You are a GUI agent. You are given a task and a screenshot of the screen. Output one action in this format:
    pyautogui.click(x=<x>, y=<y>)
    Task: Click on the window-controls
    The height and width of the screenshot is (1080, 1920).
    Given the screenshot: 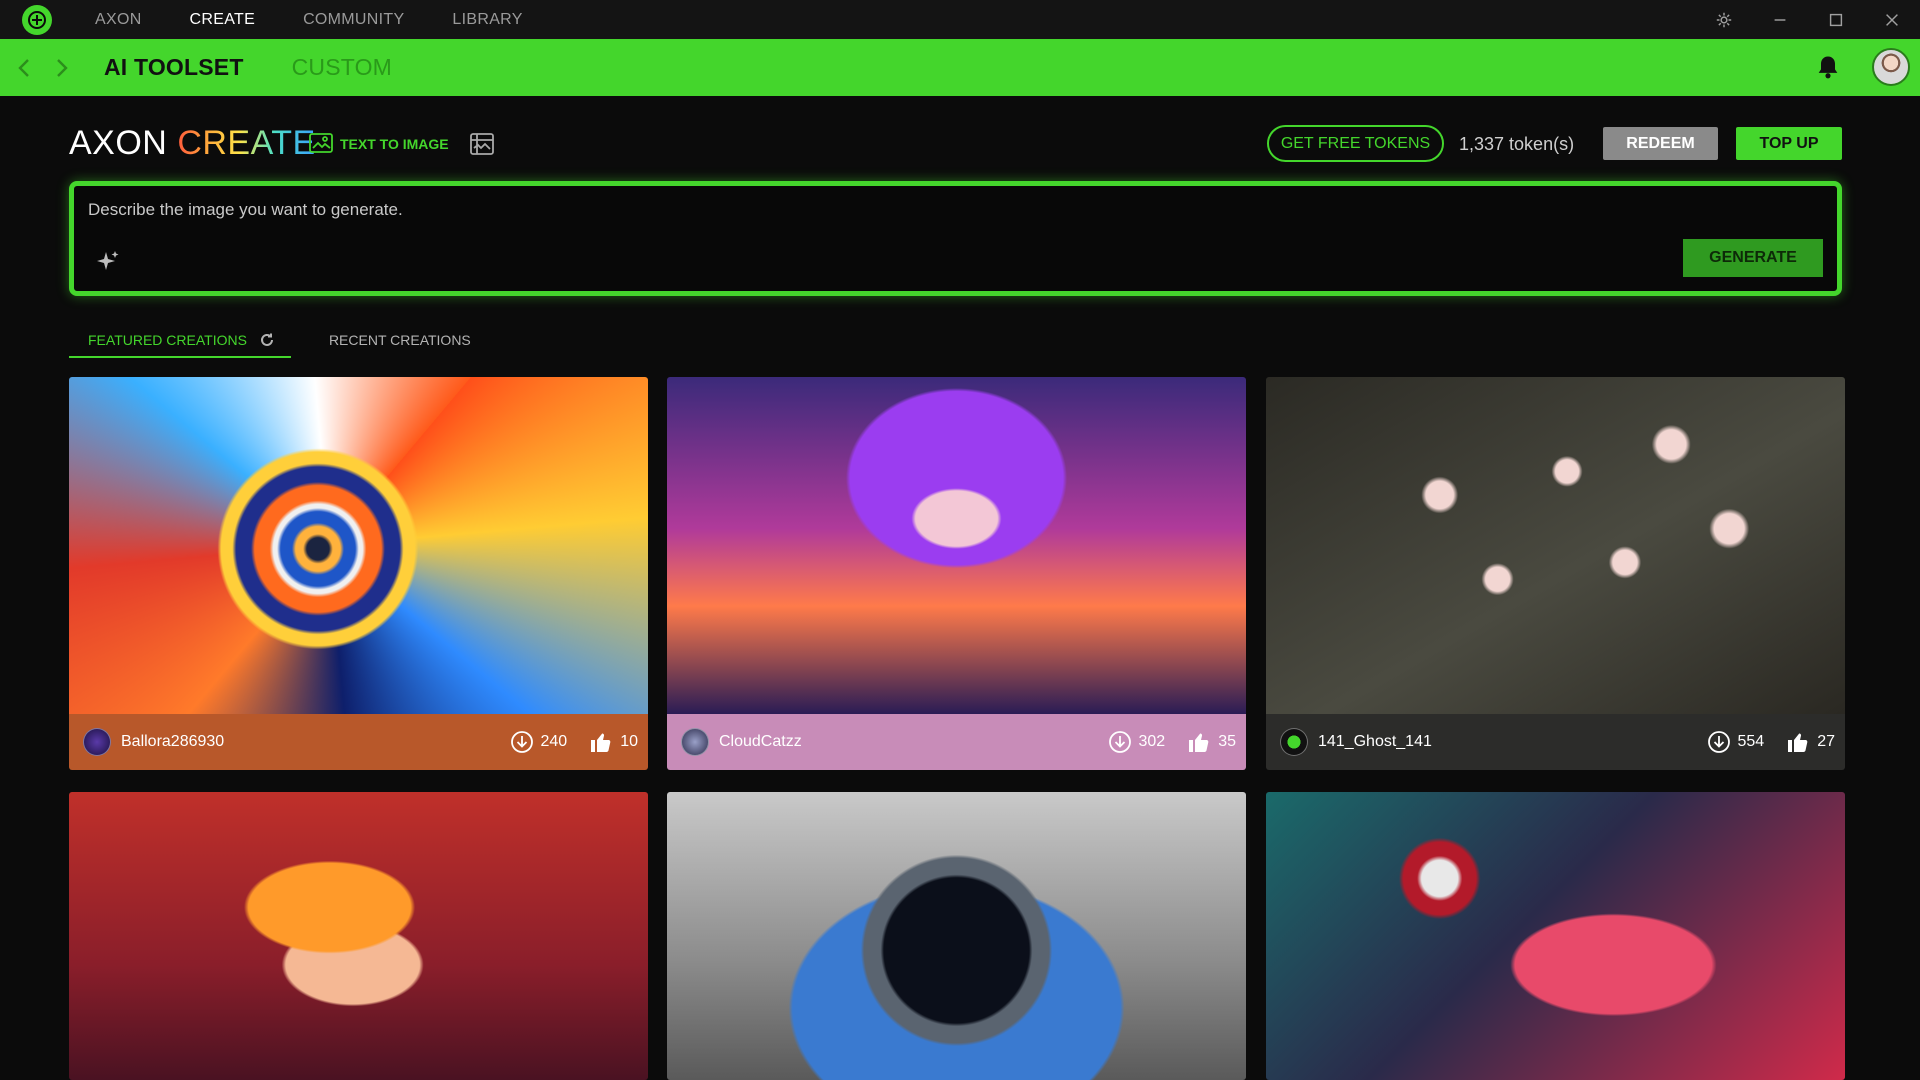 What is the action you would take?
    pyautogui.click(x=1808, y=19)
    